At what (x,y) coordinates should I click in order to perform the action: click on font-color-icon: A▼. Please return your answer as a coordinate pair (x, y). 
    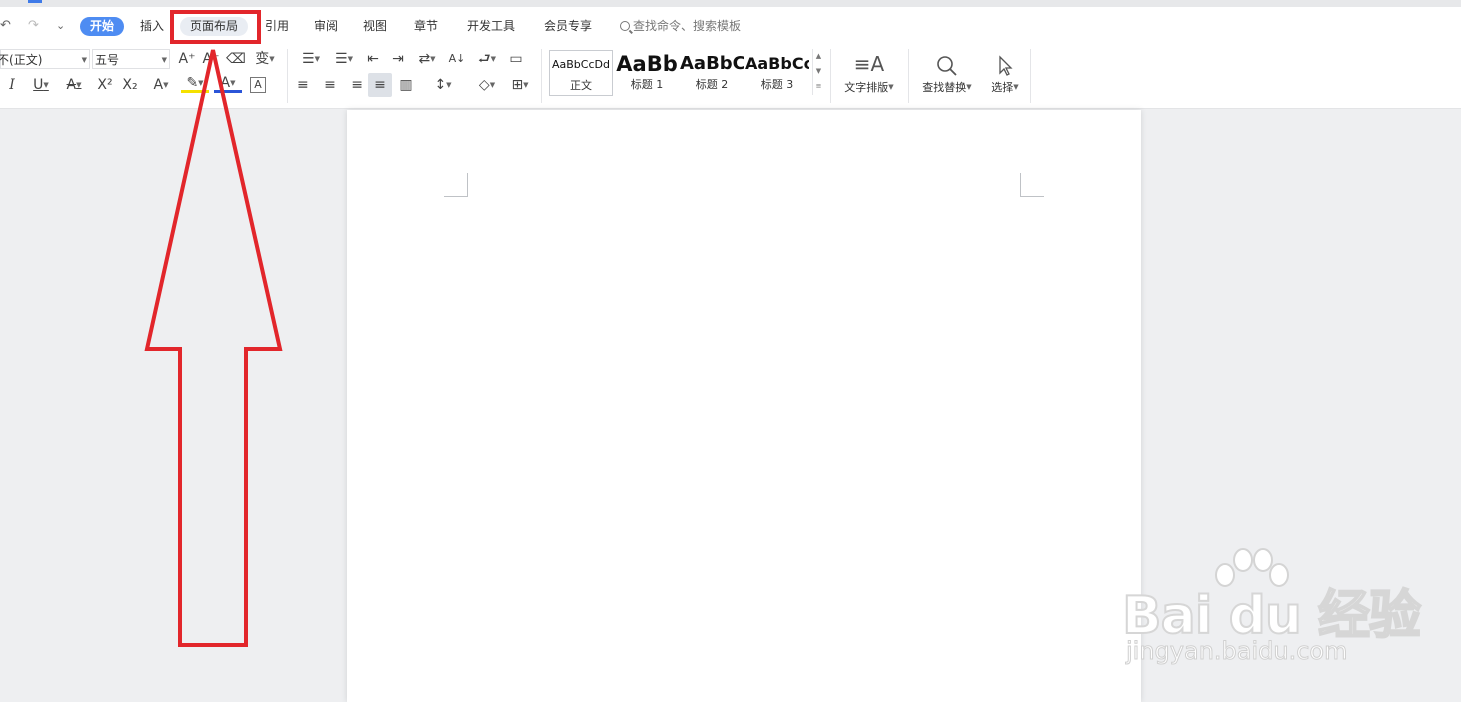
    Looking at the image, I should click on (228, 84).